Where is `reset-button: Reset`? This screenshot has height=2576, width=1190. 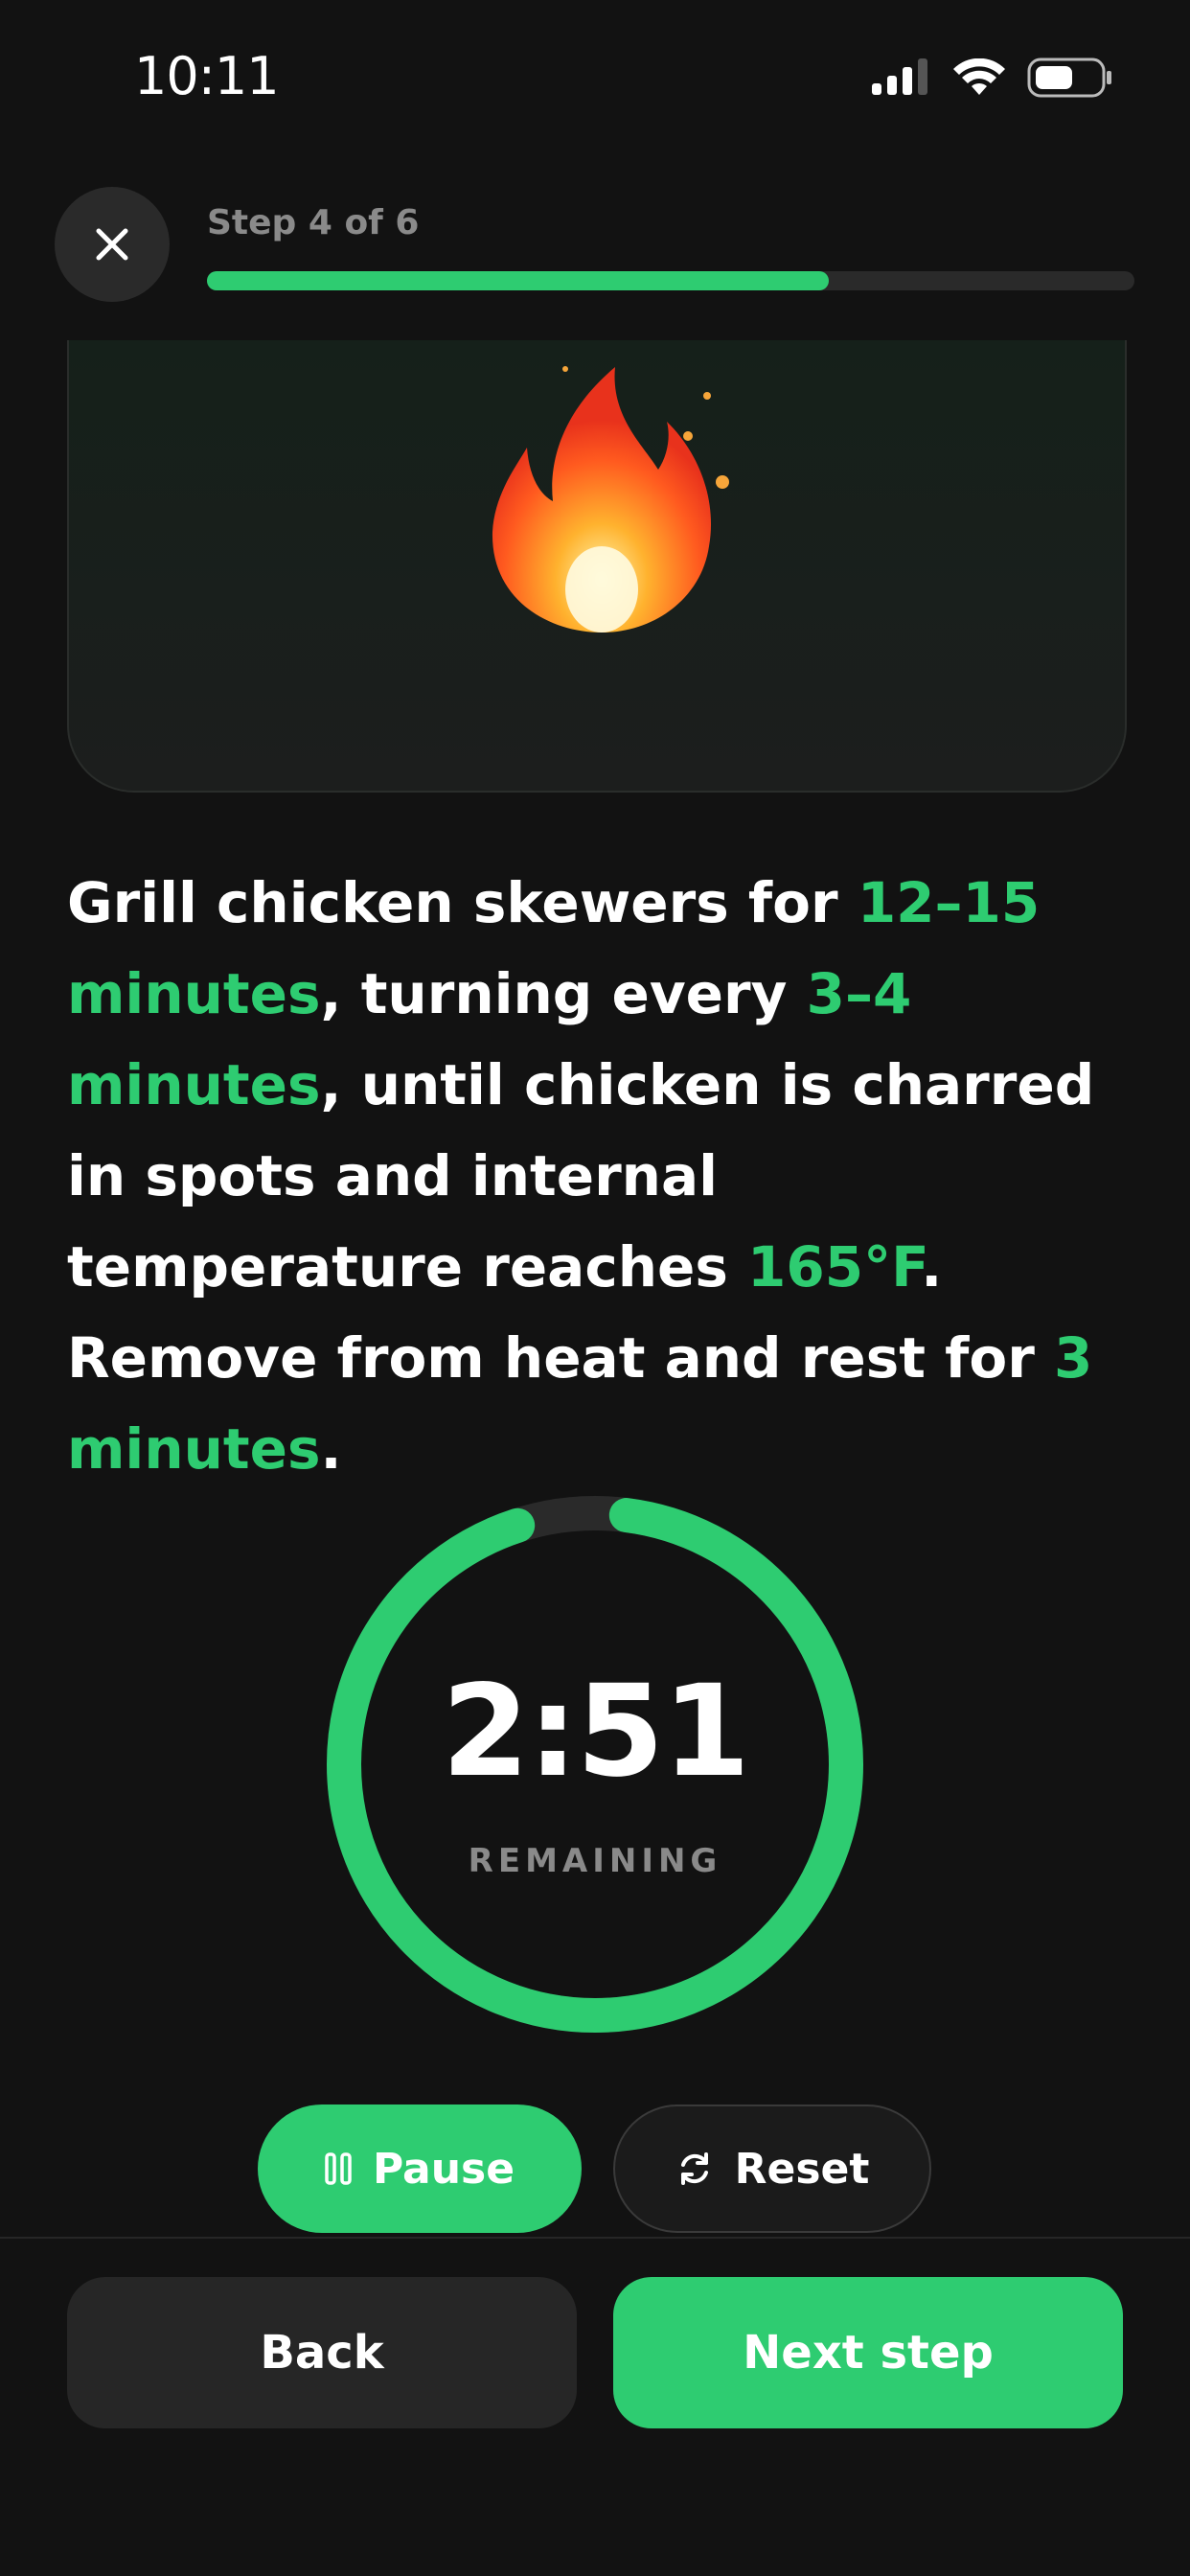
reset-button: Reset is located at coordinates (772, 2168).